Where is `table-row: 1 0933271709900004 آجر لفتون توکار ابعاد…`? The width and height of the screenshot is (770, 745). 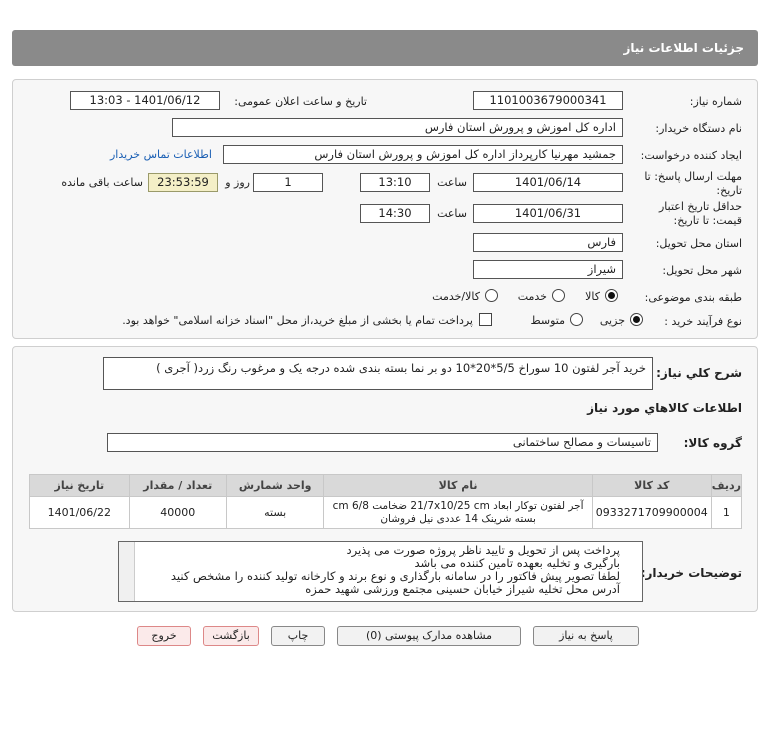
table-row: 1 0933271709900004 آجر لفتون توکار ابعاد… is located at coordinates (386, 512).